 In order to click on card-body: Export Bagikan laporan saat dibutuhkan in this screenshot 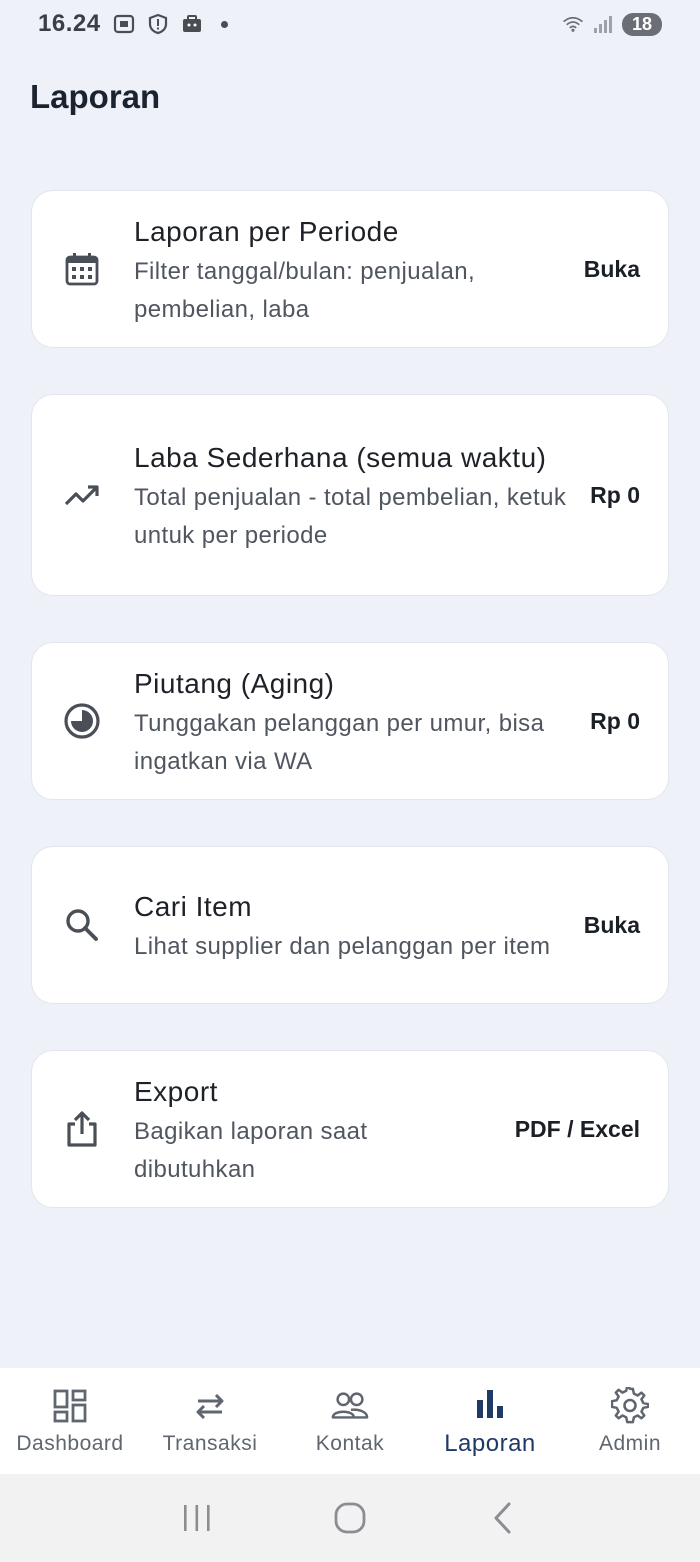, I will do `click(314, 1129)`.